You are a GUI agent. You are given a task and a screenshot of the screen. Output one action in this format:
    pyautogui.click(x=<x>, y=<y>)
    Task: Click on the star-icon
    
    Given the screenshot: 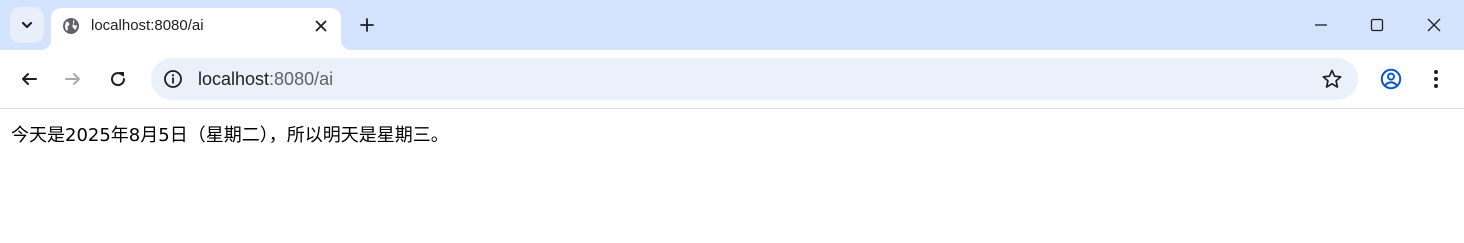 What is the action you would take?
    pyautogui.click(x=1332, y=78)
    